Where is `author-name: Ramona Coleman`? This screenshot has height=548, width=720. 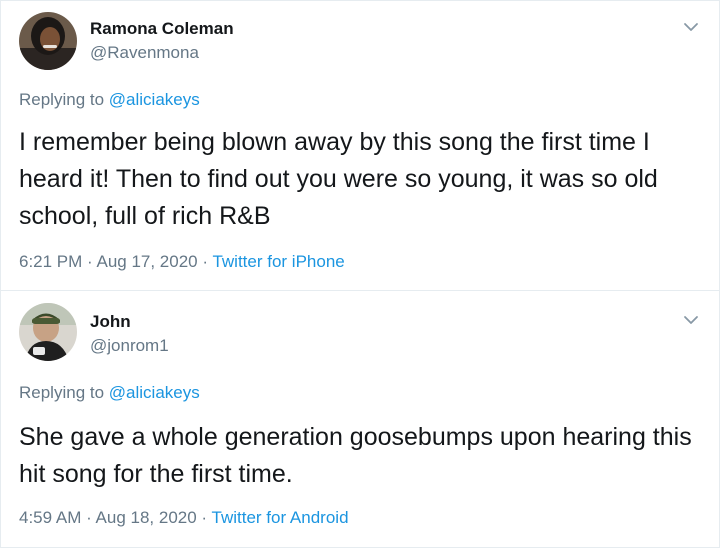
author-name: Ramona Coleman is located at coordinates (162, 29).